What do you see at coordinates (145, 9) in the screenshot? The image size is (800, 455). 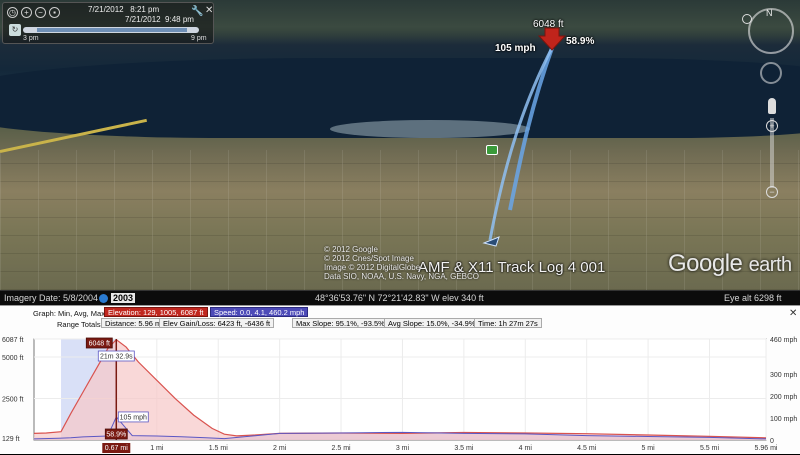 I see `start-time: 8:21 pm` at bounding box center [145, 9].